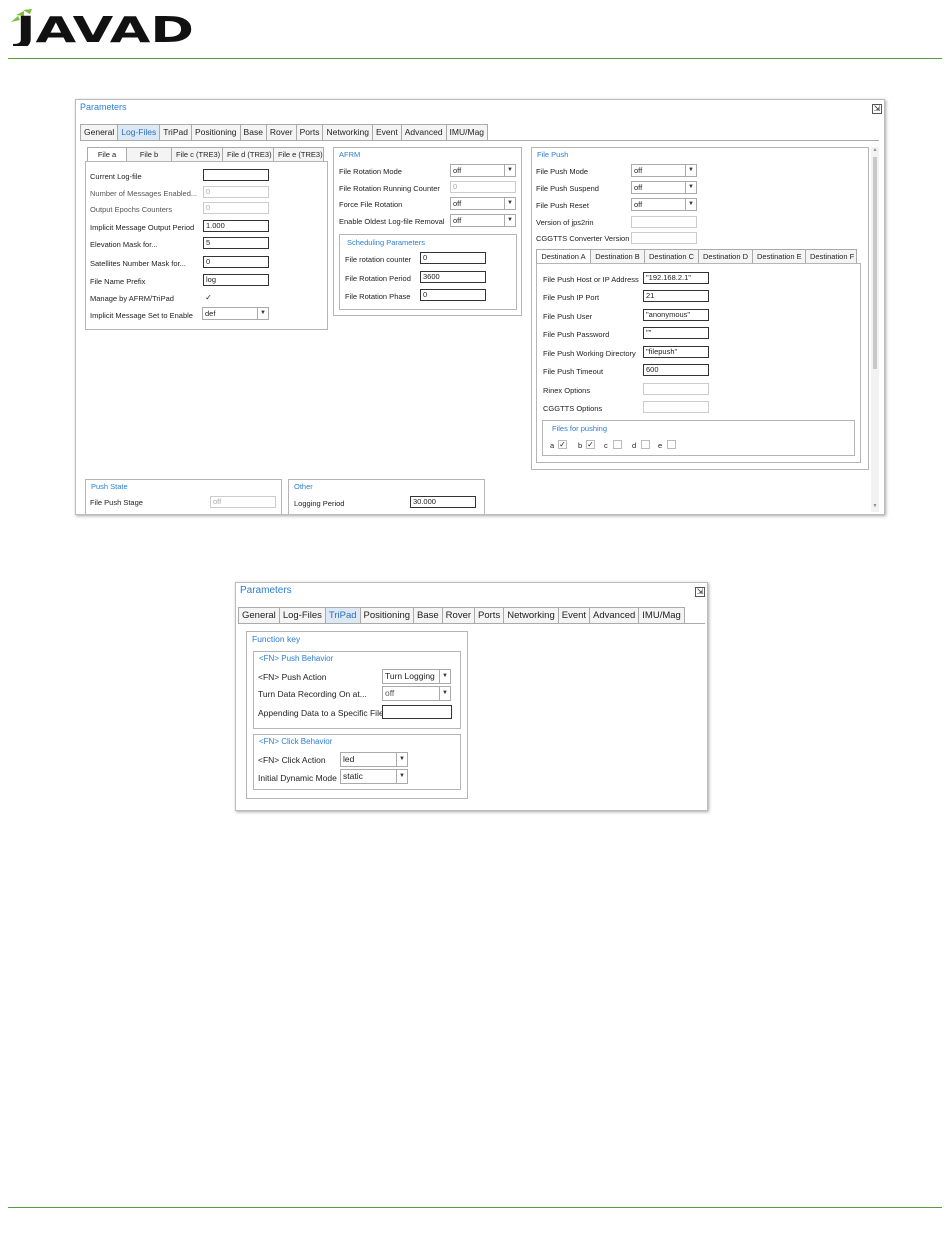 This screenshot has height=1260, width=950. Describe the element at coordinates (416, 676) in the screenshot. I see `push-action-dropdown: Turn Logging ▼` at that location.